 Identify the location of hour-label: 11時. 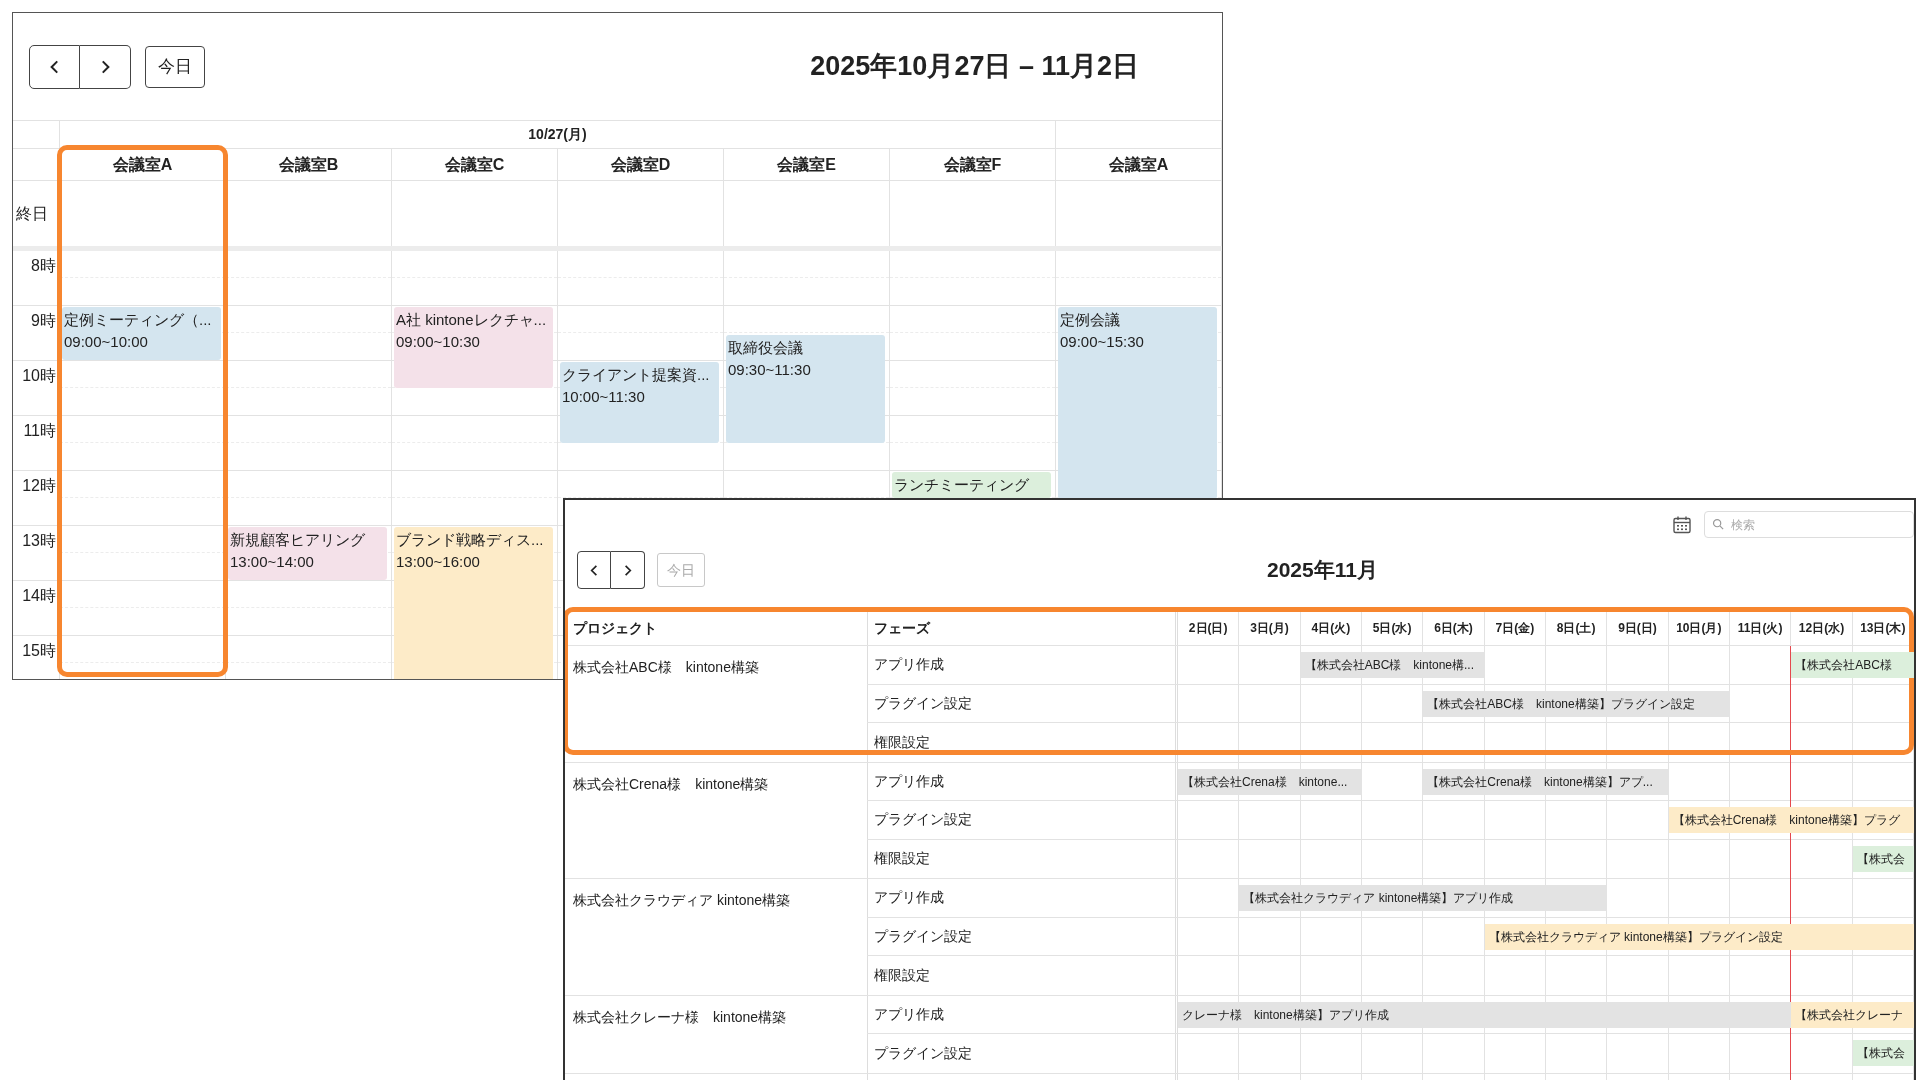
(39, 431).